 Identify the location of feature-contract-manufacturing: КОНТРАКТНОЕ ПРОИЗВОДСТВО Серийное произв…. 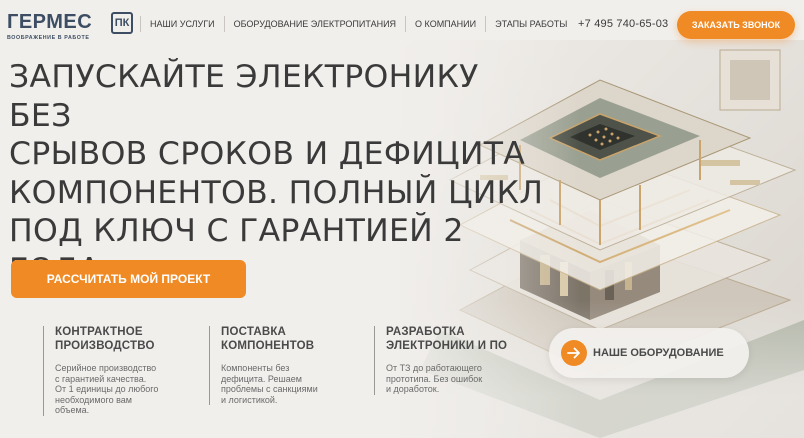
(100, 371).